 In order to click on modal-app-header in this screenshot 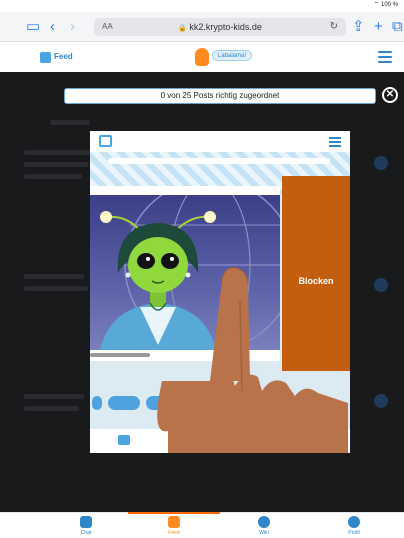, I will do `click(220, 141)`.